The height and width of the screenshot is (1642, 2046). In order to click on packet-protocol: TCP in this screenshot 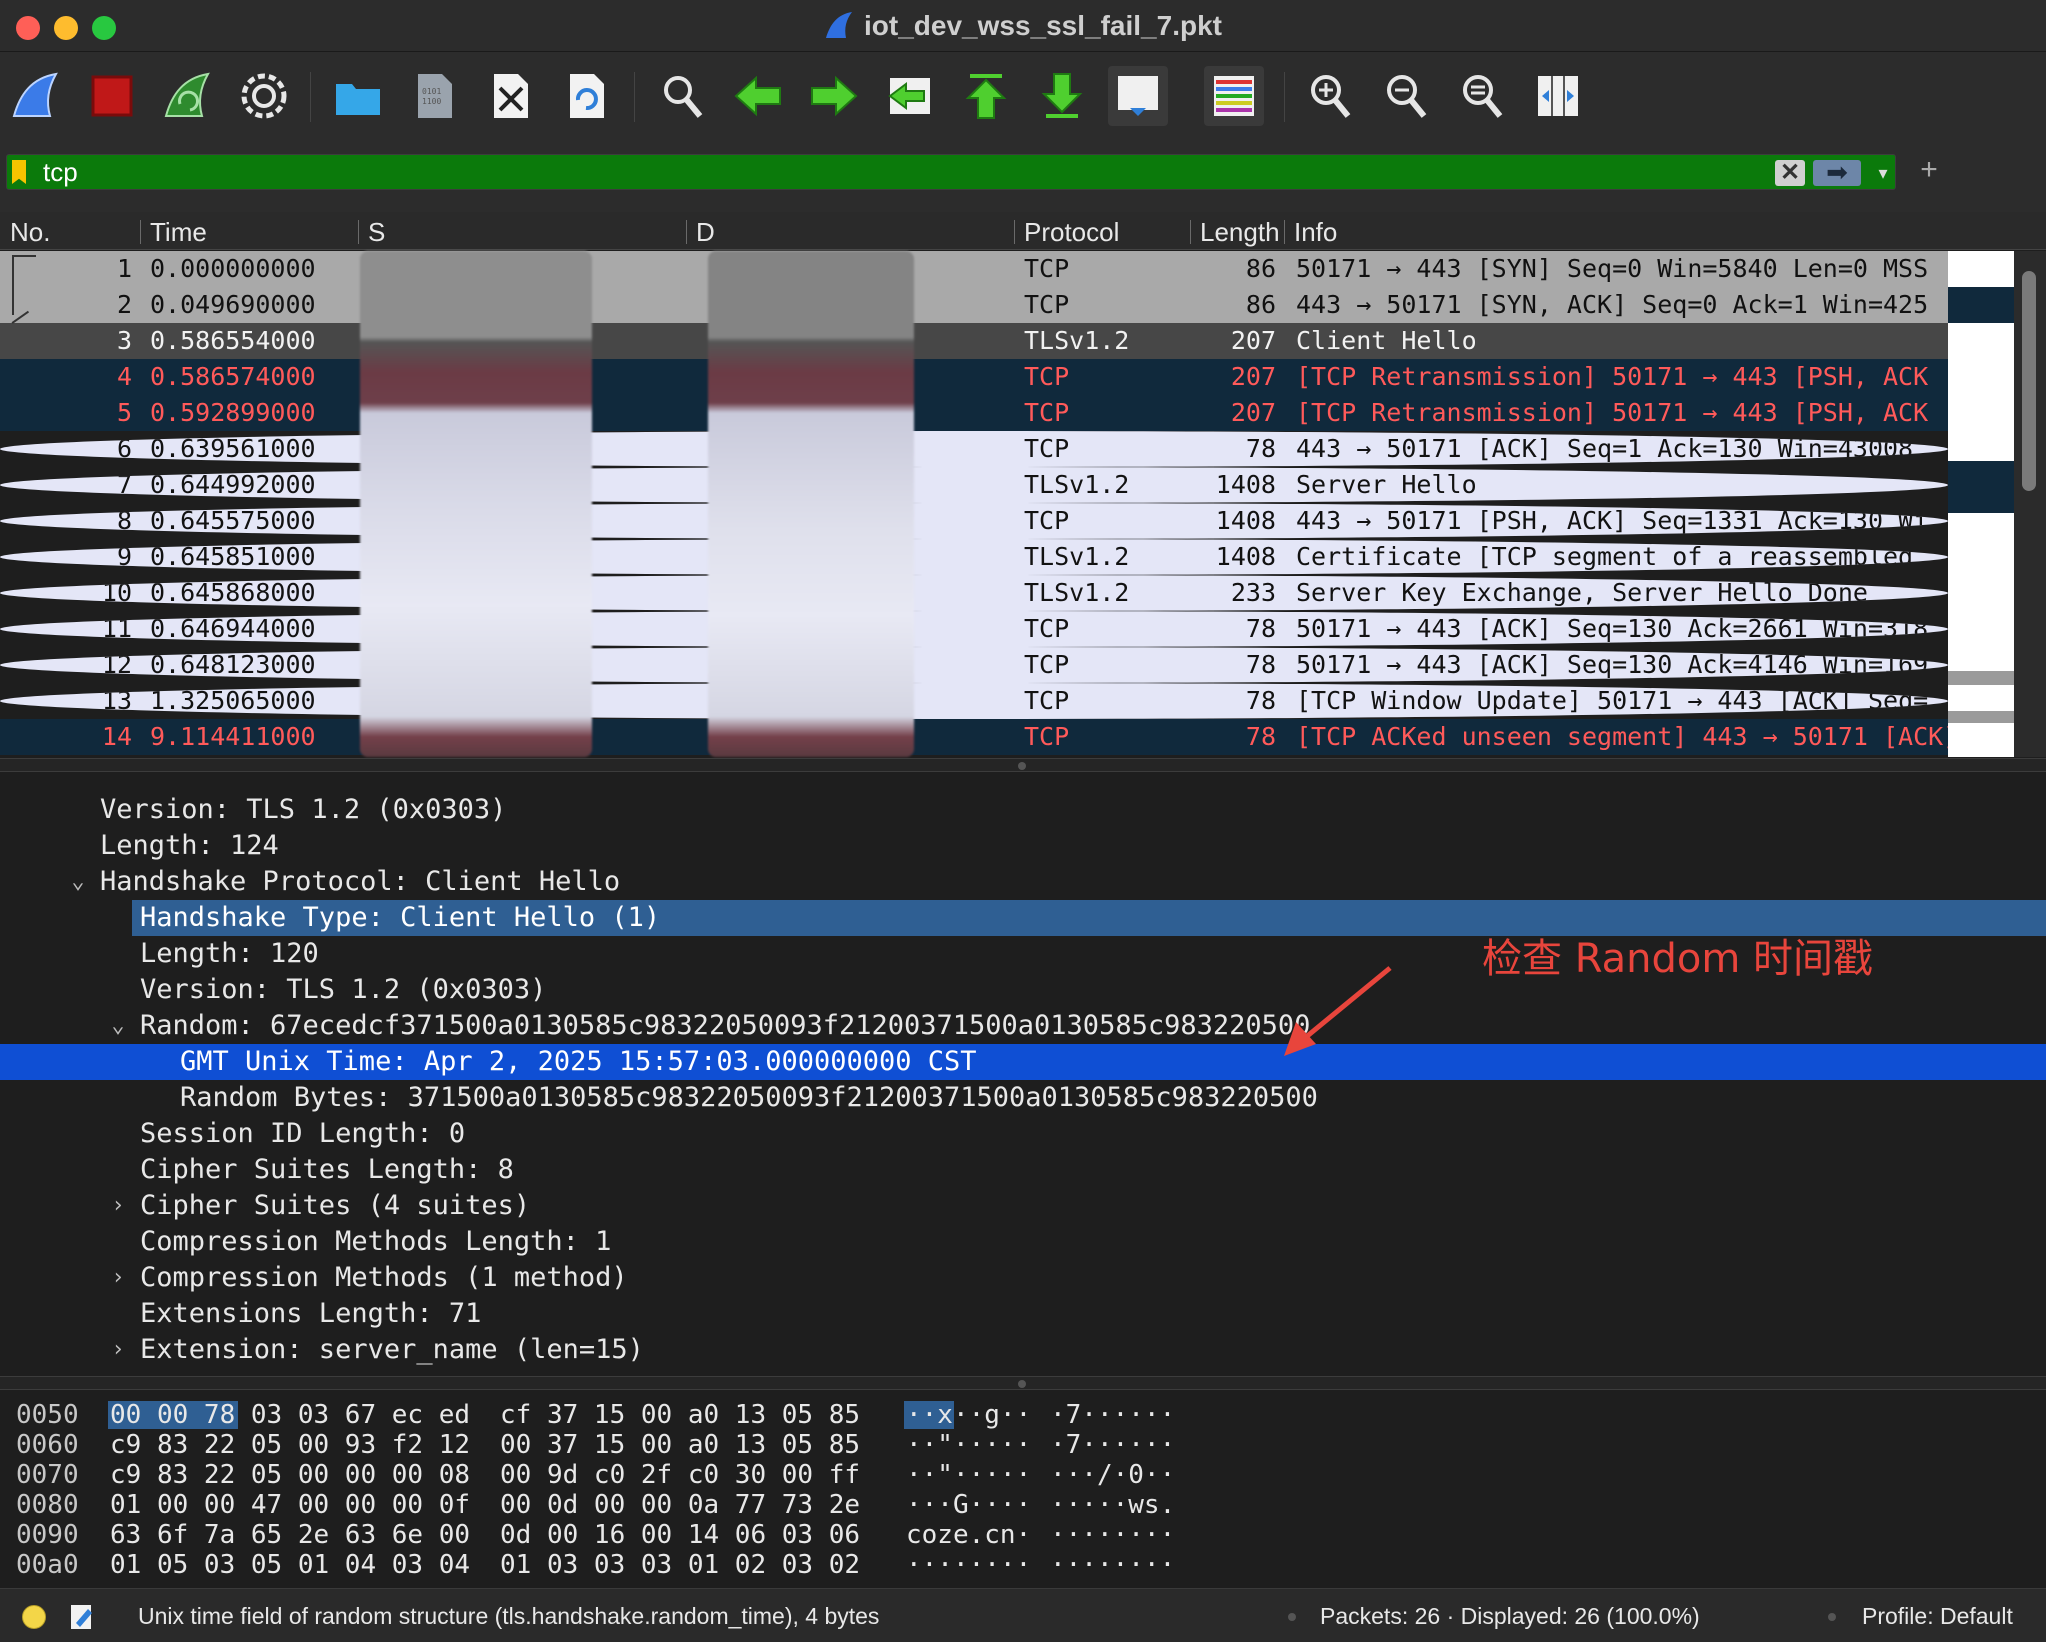, I will do `click(1047, 664)`.